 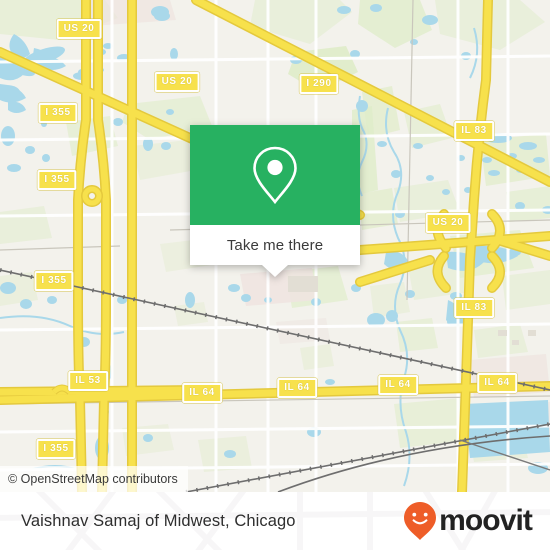 I want to click on callout-footer: Take me there, so click(x=275, y=251).